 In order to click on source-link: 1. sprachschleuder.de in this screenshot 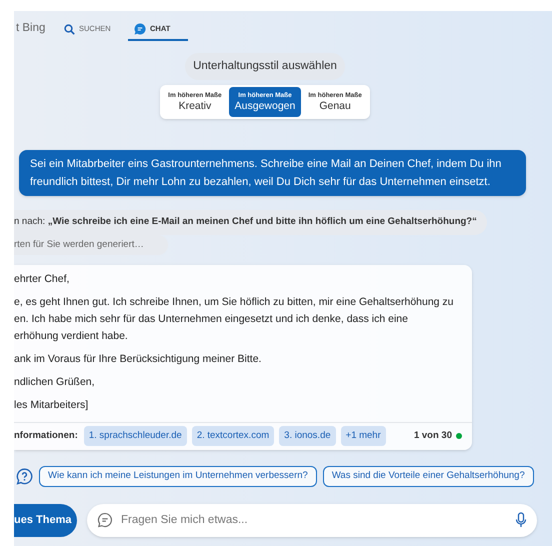, I will do `click(135, 436)`.